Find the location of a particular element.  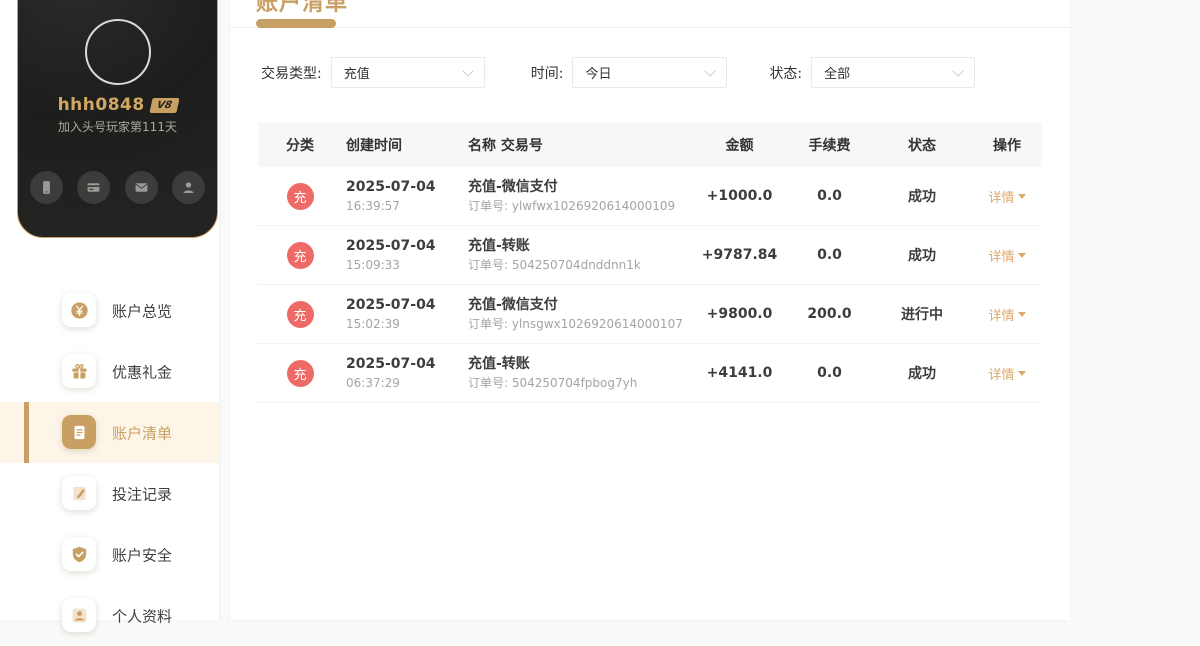

column-header: 状态 is located at coordinates (922, 145).